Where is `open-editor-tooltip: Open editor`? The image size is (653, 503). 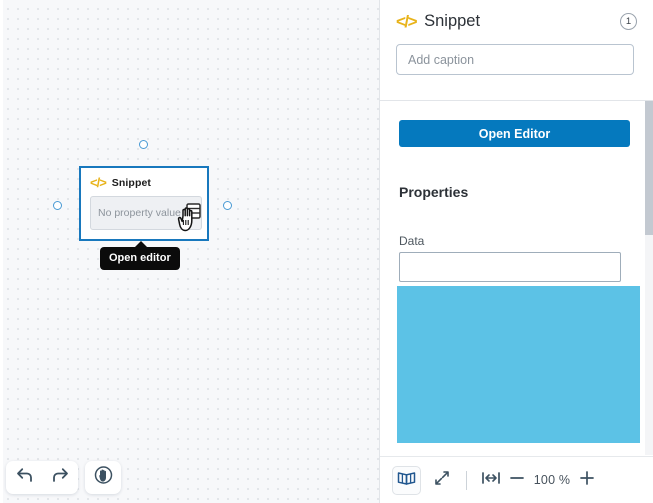
open-editor-tooltip: Open editor is located at coordinates (140, 255).